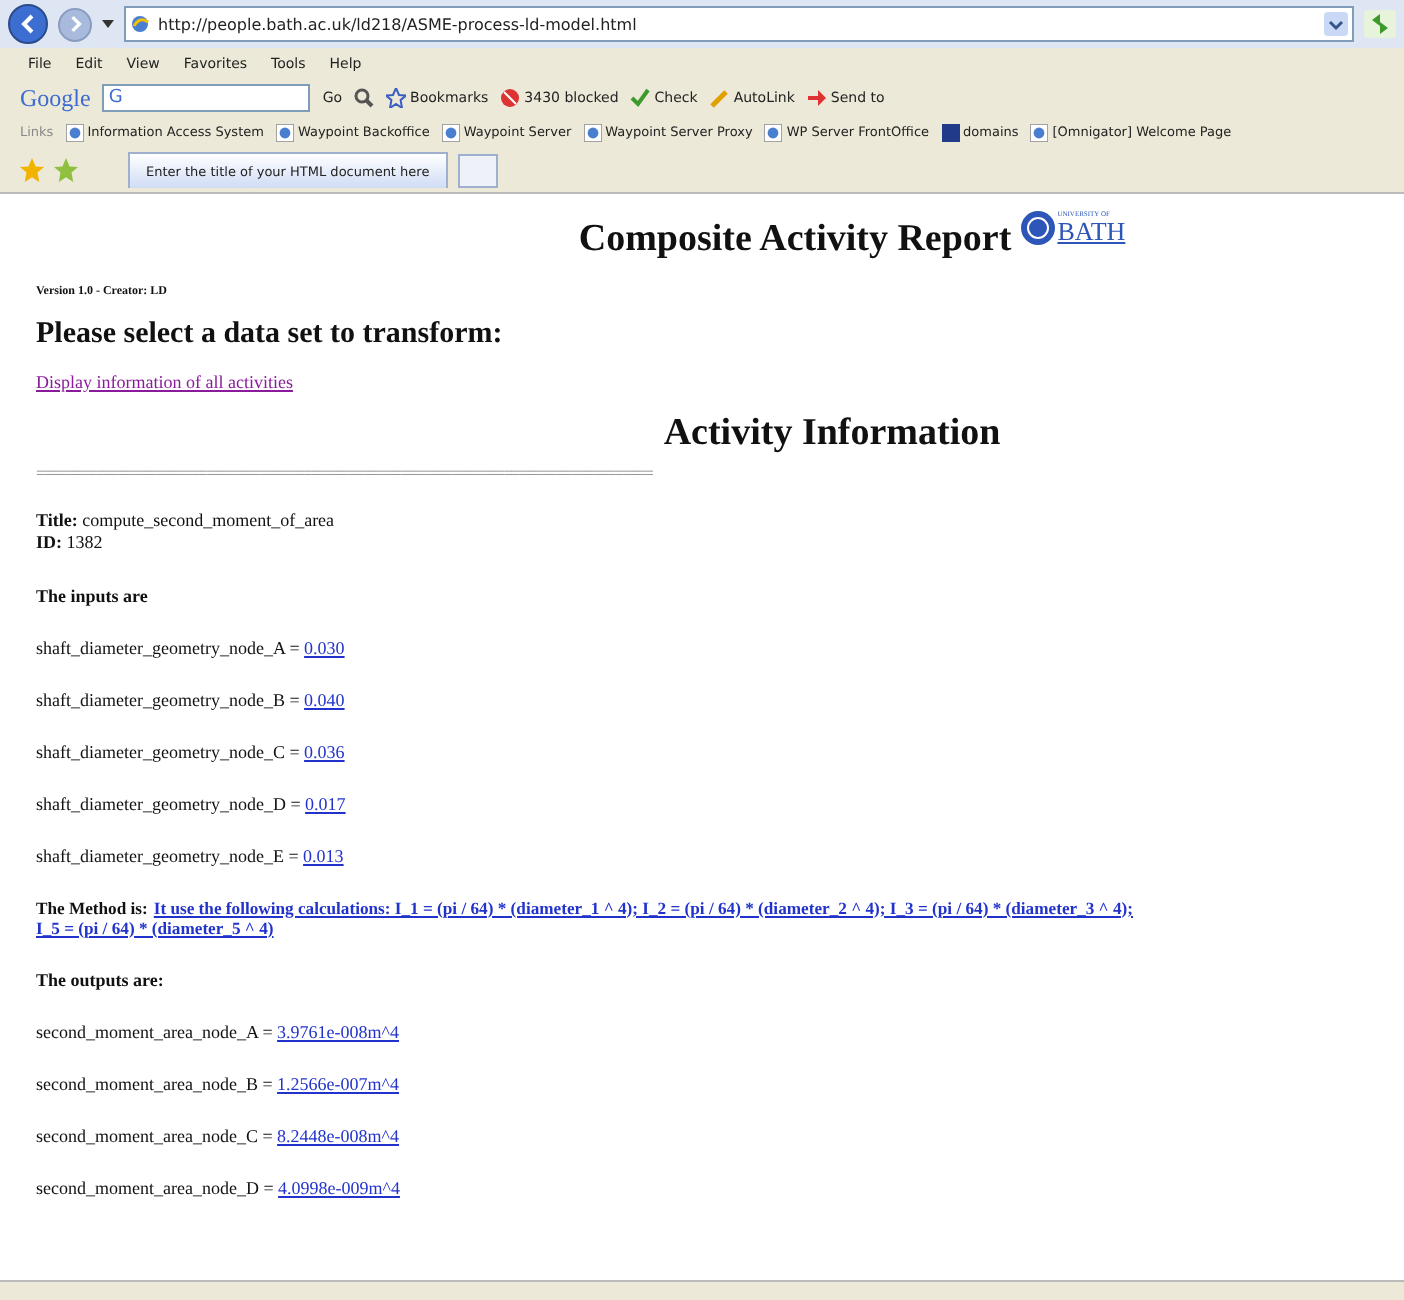  What do you see at coordinates (1380, 24) in the screenshot?
I see `refresh-icon` at bounding box center [1380, 24].